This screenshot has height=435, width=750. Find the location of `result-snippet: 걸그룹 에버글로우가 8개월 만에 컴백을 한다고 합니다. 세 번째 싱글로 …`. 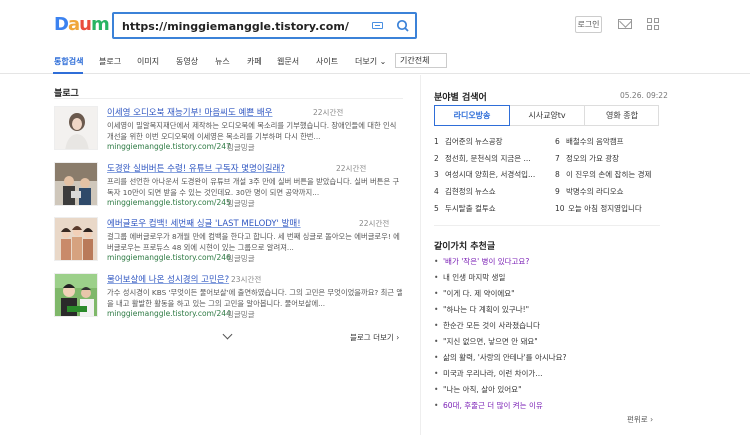

result-snippet: 걸그룹 에버글로우가 8개월 만에 컴백을 한다고 합니다. 세 번째 싱글로 … is located at coordinates (254, 242).